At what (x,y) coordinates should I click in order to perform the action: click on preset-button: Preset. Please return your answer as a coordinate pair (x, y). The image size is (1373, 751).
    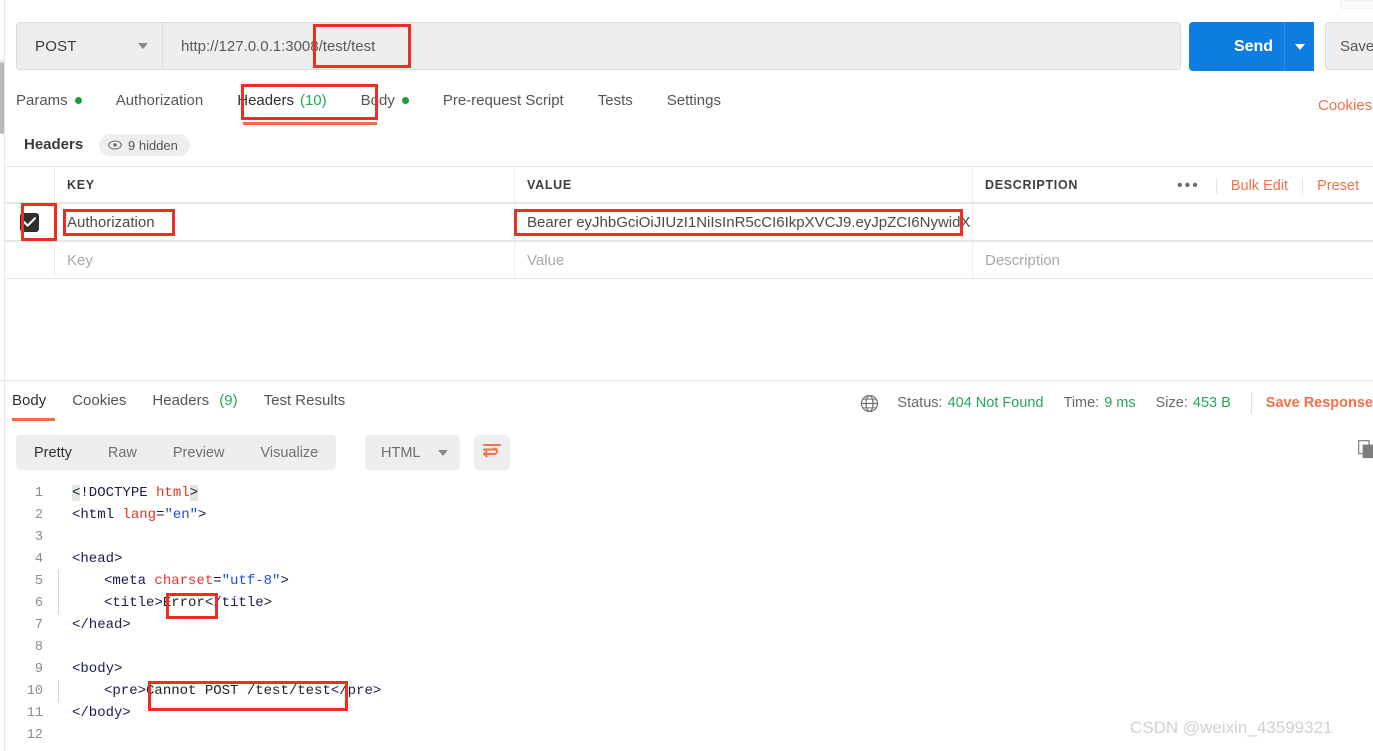
    Looking at the image, I should click on (1338, 186).